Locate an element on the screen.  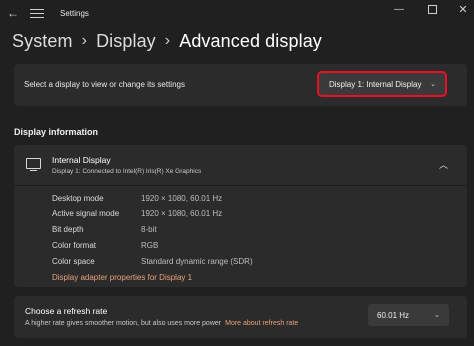
more-about-refresh-rate-link: More about refresh rate is located at coordinates (261, 323).